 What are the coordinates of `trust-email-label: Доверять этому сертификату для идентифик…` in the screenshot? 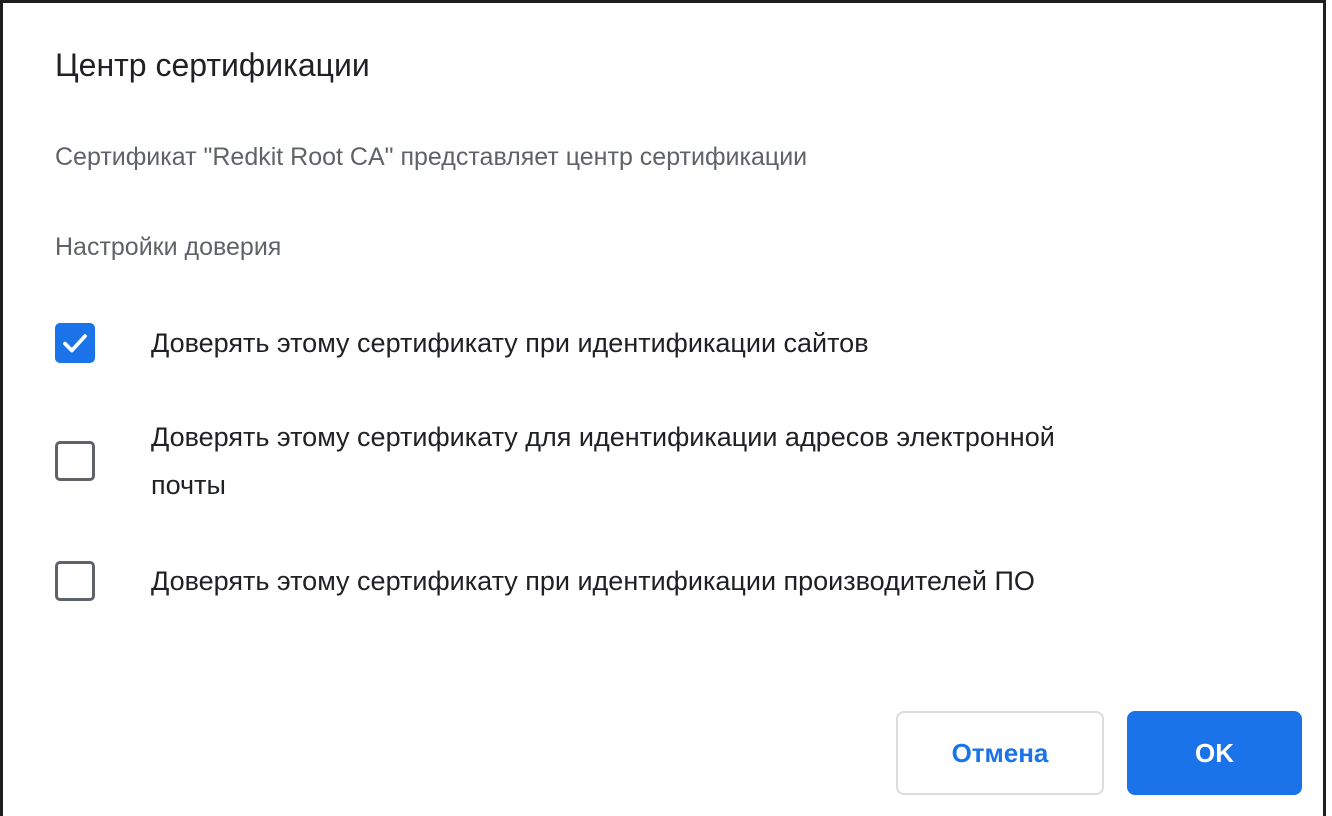 It's located at (603, 461).